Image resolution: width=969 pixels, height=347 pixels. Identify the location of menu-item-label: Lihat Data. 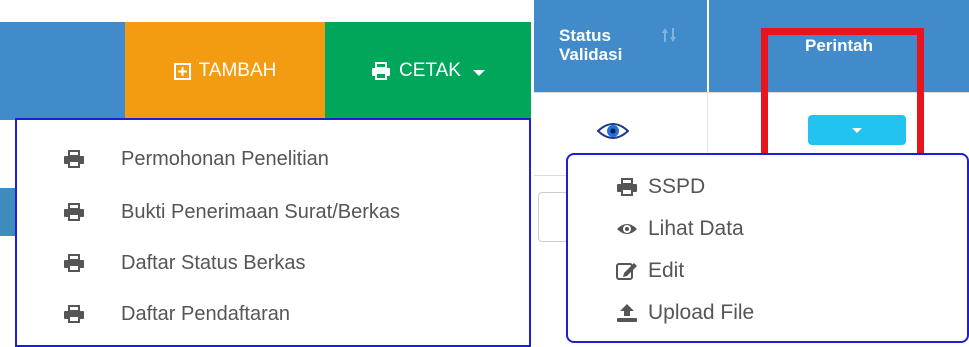
(696, 228).